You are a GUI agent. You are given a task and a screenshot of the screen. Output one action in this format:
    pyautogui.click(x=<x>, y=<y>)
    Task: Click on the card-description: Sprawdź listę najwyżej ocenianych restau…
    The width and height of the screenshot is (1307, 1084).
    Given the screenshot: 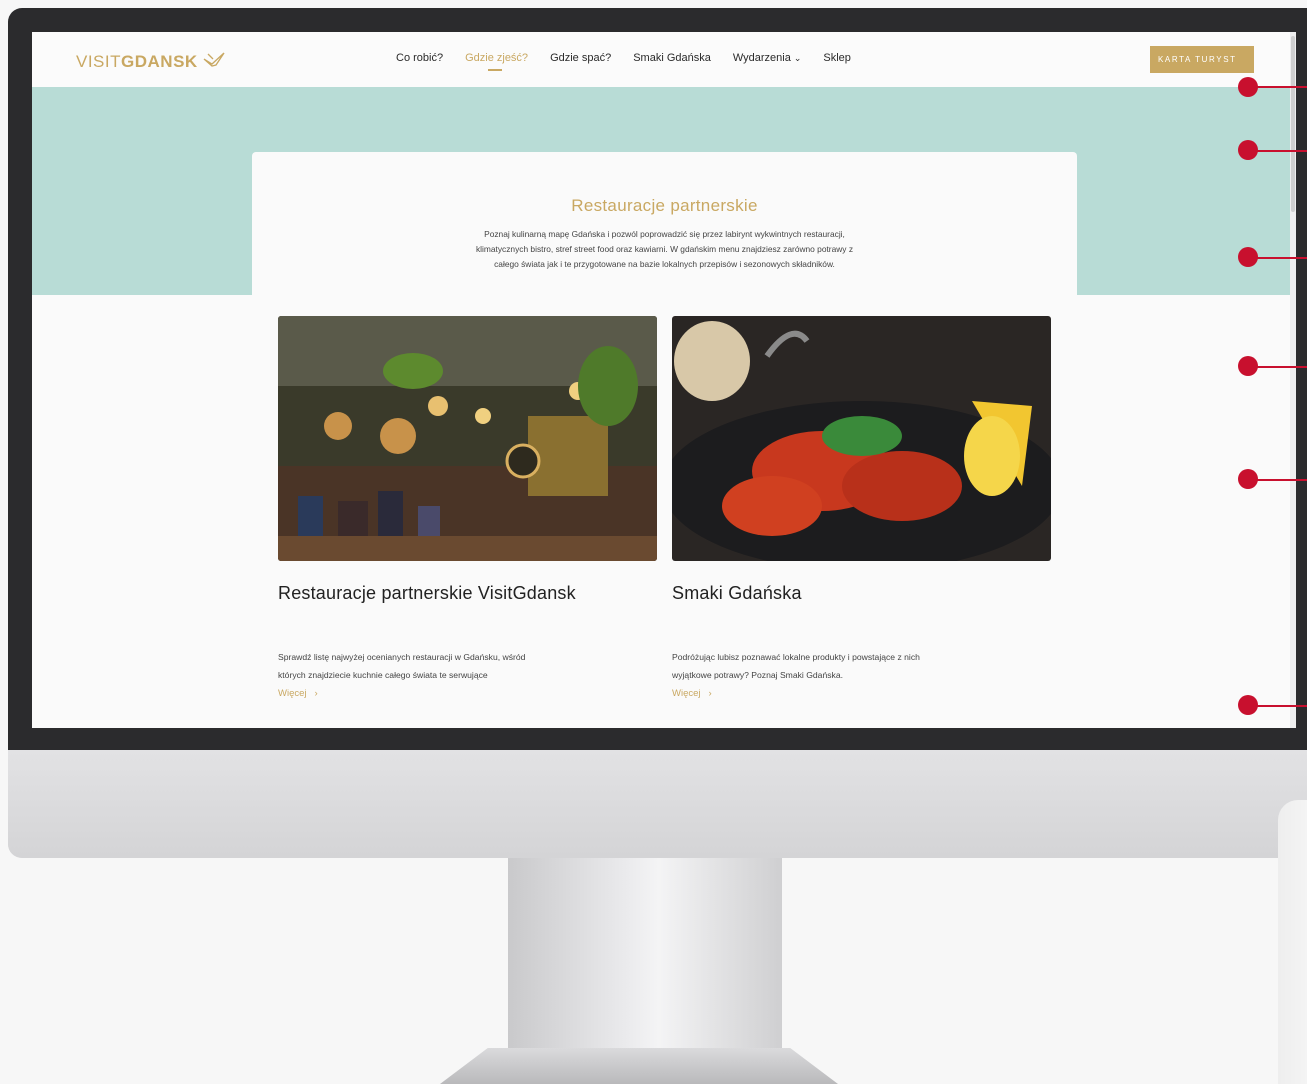 What is the action you would take?
    pyautogui.click(x=458, y=666)
    